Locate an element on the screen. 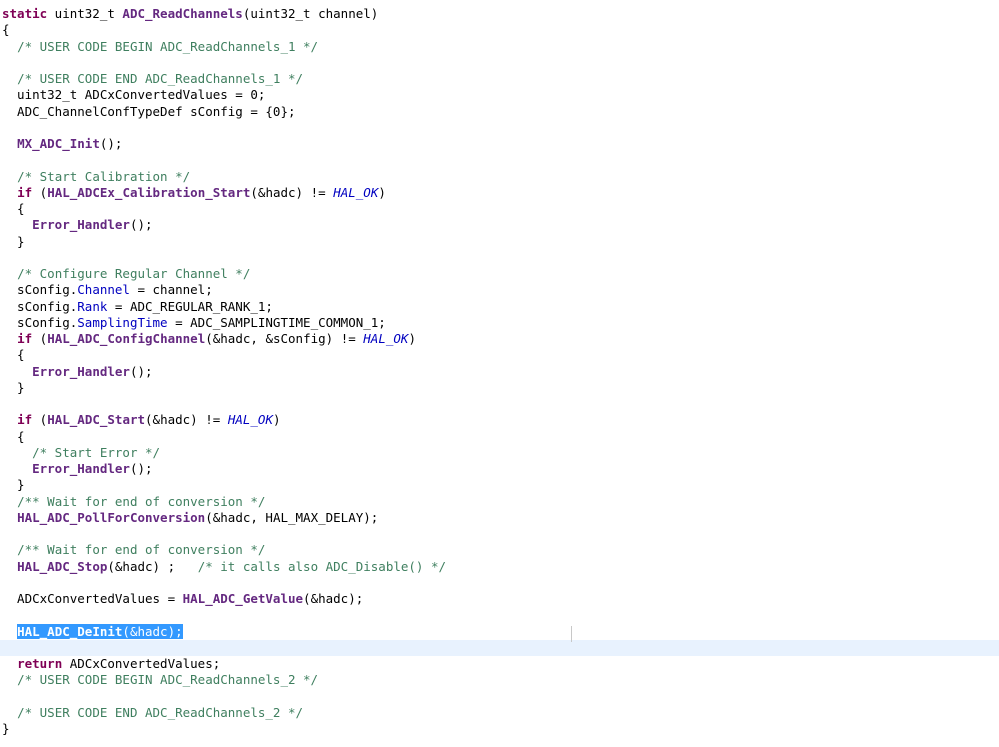 This screenshot has width=999, height=747. code-token-function: ADC_ReadChannels is located at coordinates (182, 13).